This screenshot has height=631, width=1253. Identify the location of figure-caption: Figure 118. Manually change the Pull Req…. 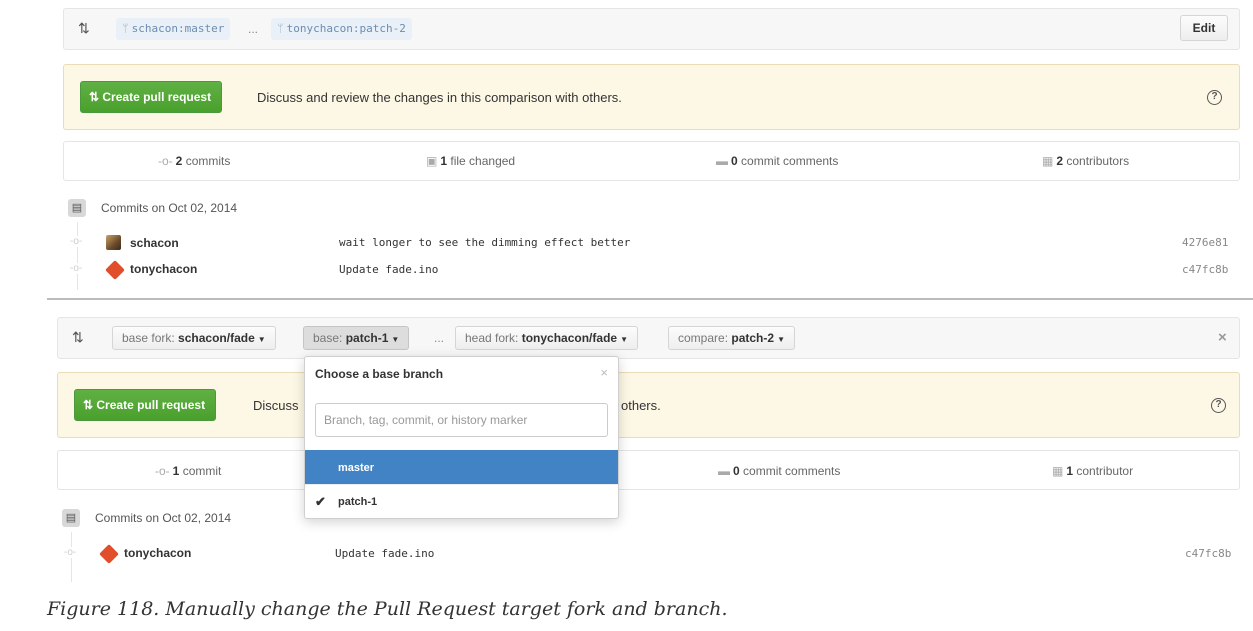
(387, 609).